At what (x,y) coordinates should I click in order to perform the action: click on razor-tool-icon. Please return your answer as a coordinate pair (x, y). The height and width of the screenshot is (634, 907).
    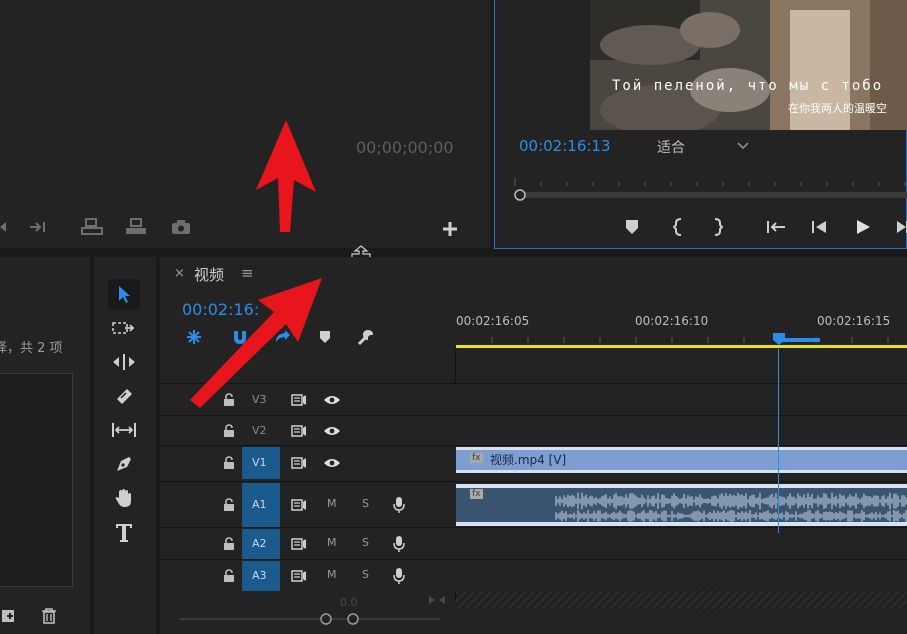
    Looking at the image, I should click on (124, 396).